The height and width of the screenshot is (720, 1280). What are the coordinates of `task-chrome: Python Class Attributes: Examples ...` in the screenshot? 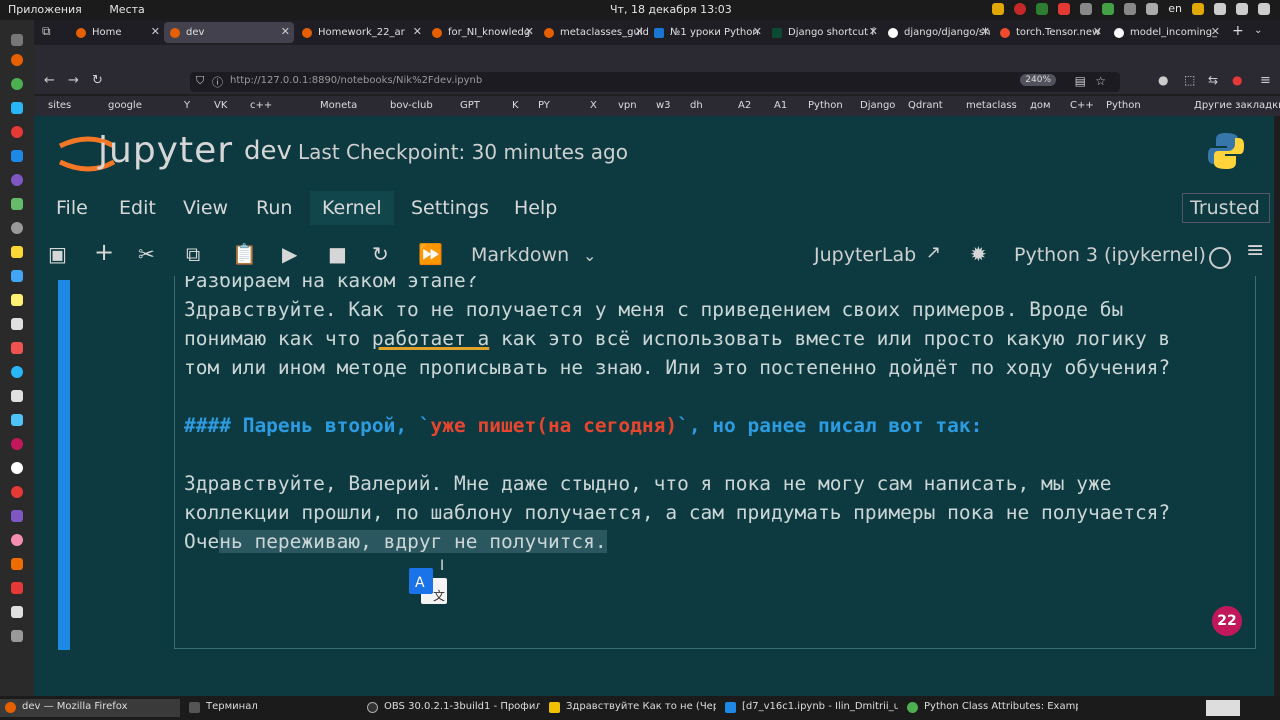 It's located at (990, 708).